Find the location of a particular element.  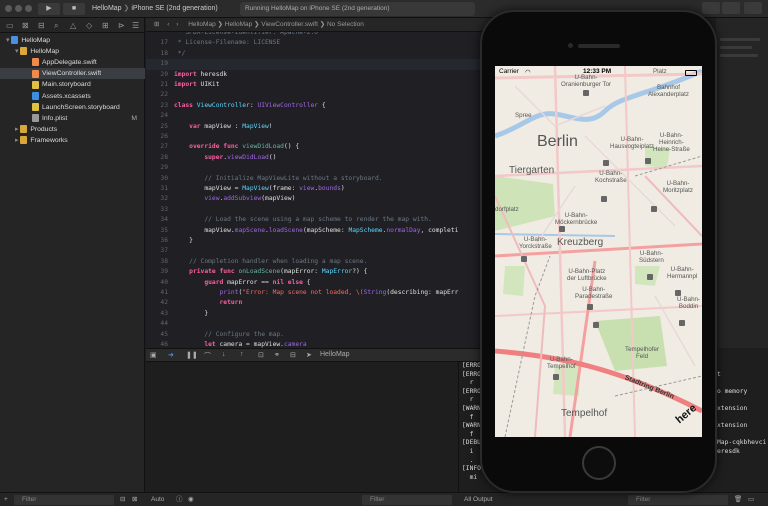

breadcrumb-group: HelloMap is located at coordinates (238, 24).